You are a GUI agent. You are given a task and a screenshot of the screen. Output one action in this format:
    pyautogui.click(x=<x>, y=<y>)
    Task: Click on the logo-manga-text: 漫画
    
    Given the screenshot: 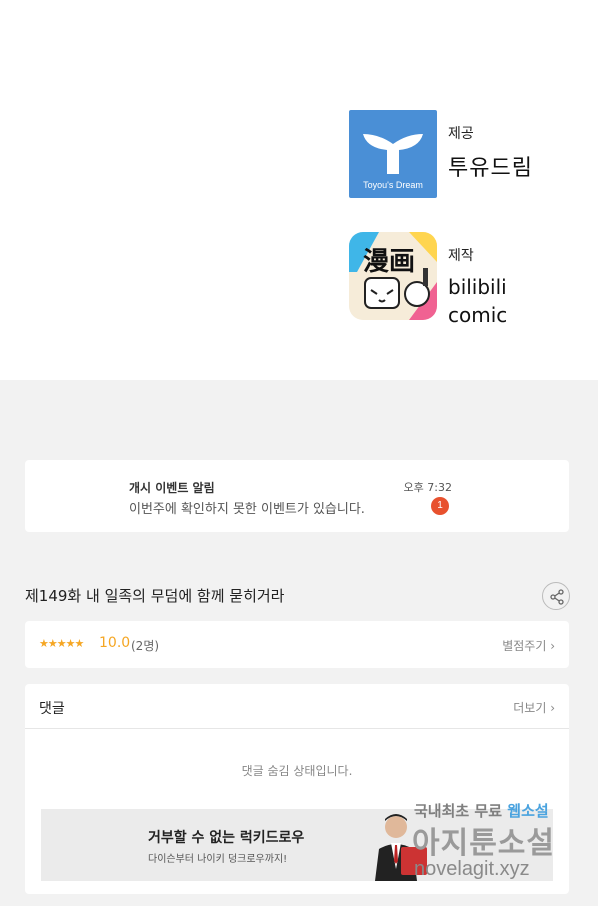 What is the action you would take?
    pyautogui.click(x=389, y=262)
    